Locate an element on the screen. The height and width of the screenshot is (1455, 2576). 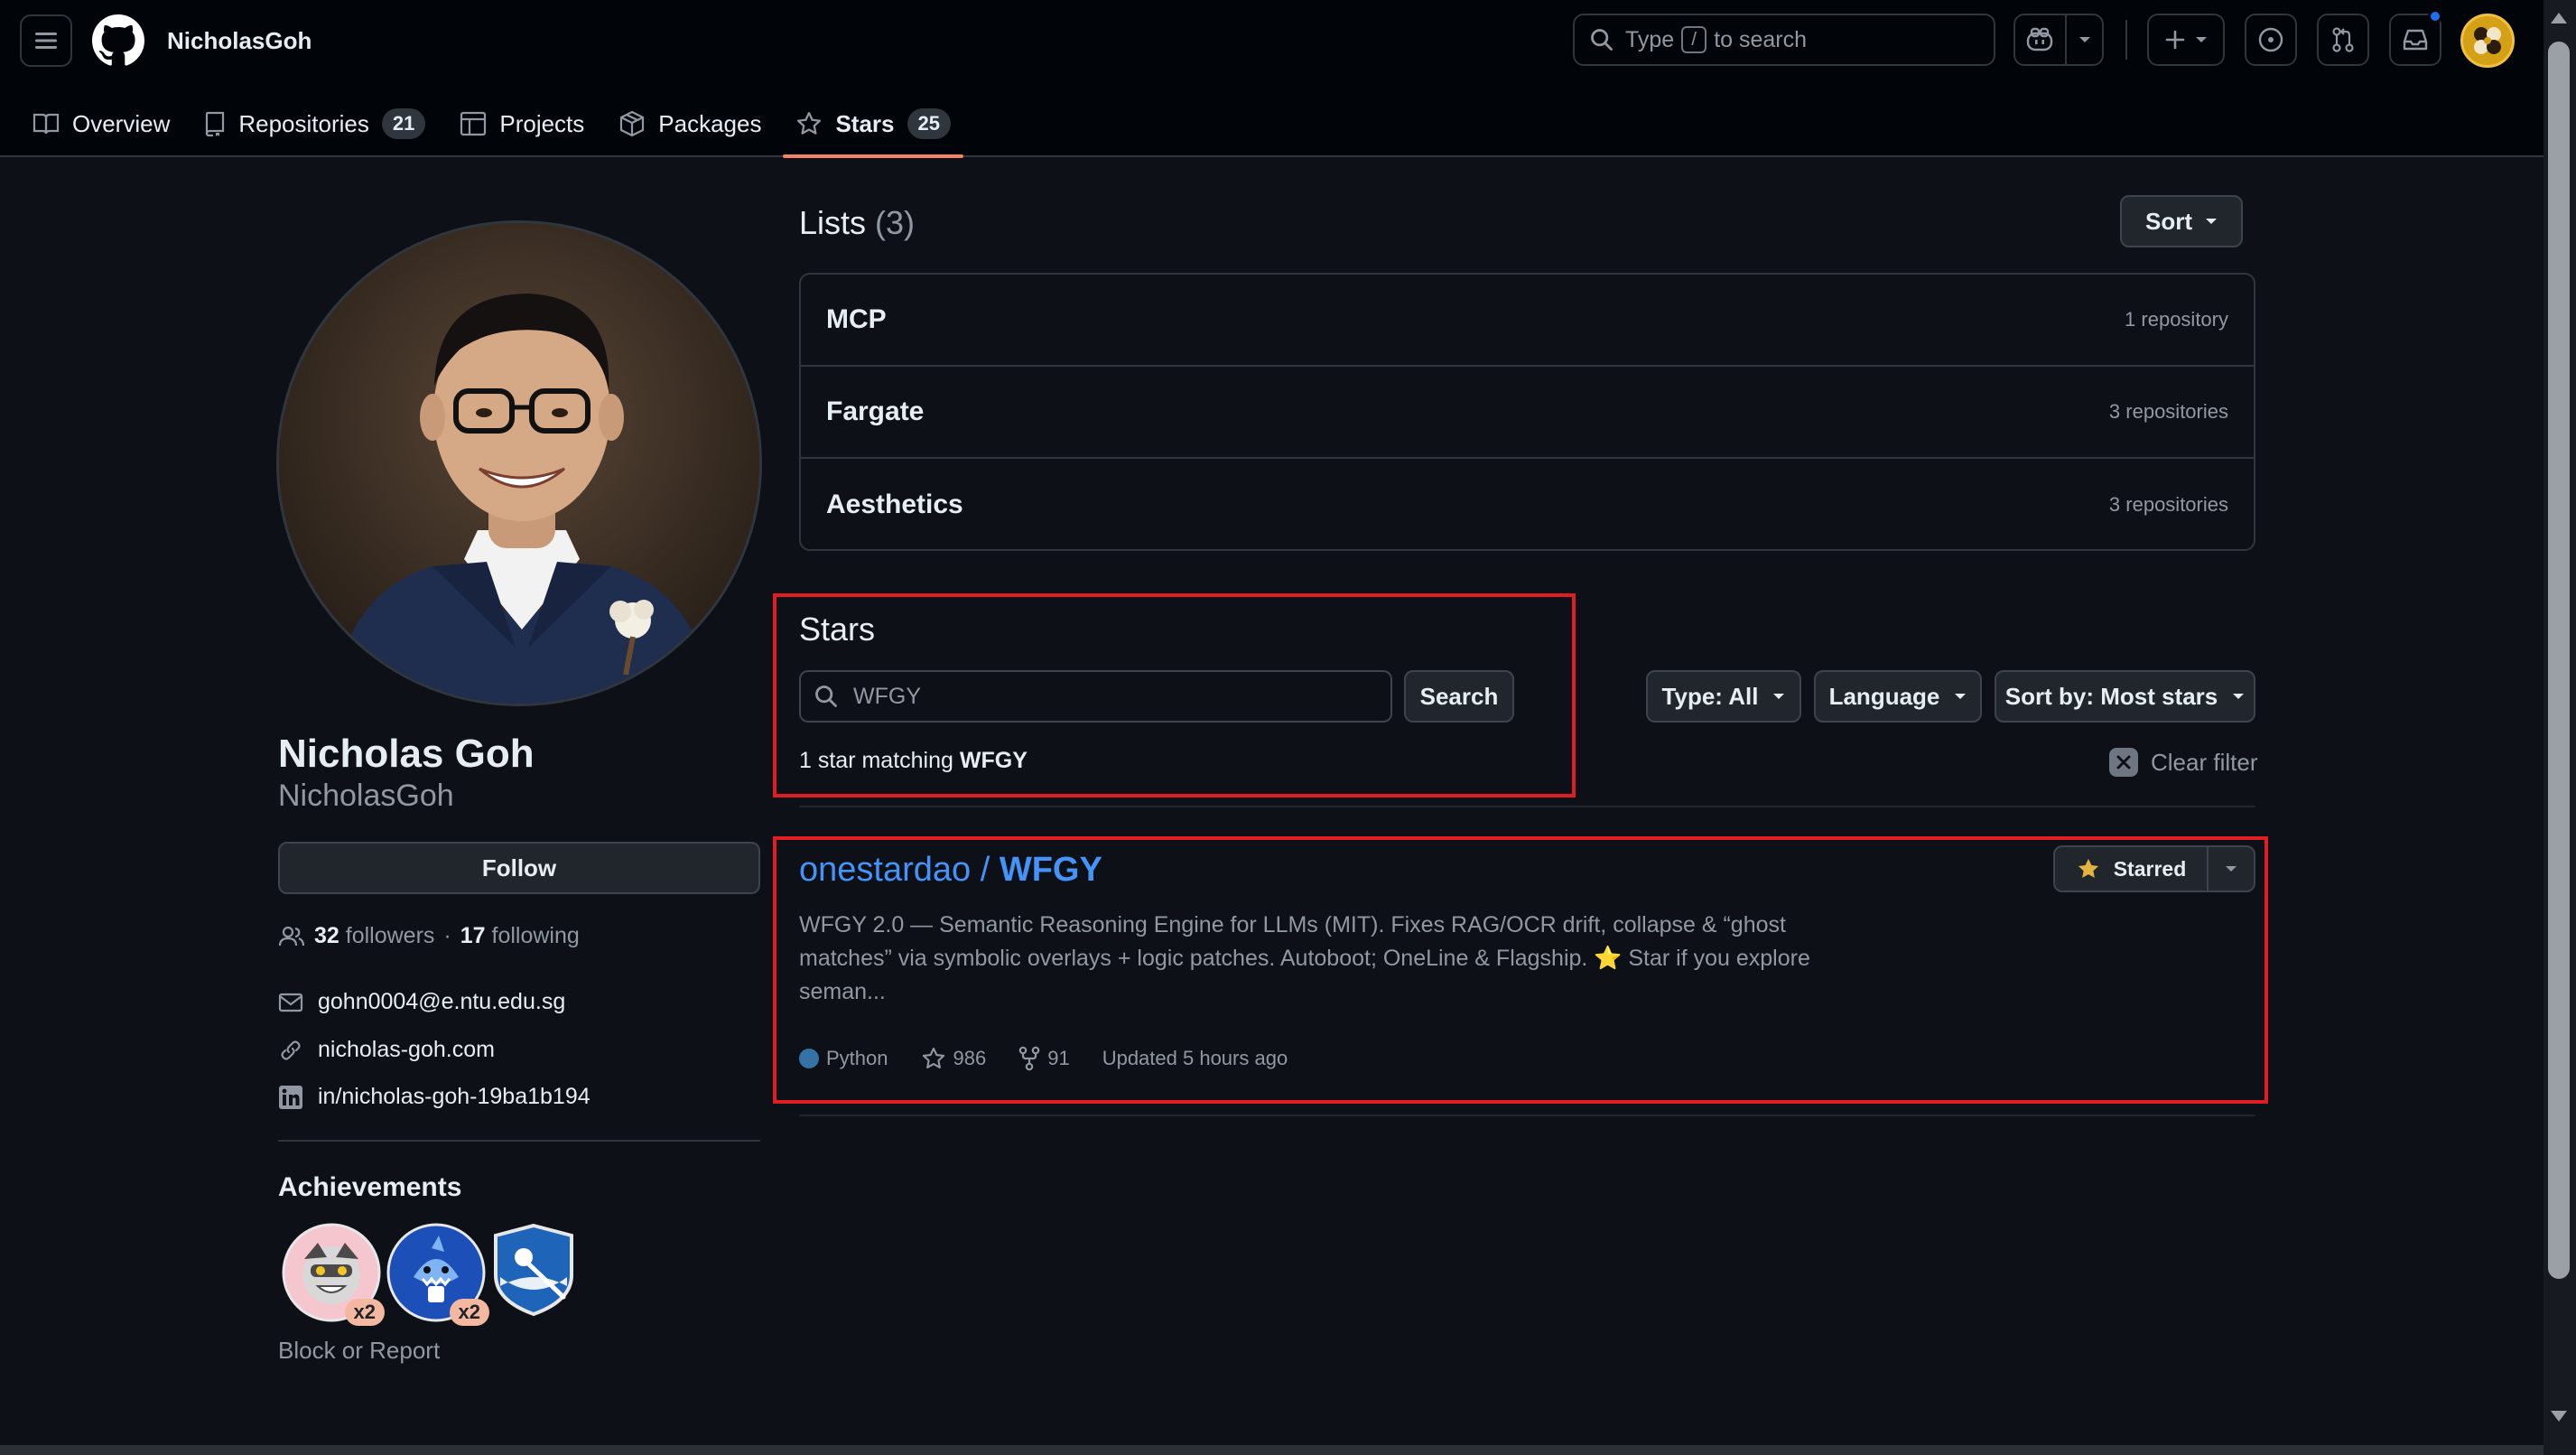
repo-language-label: Python is located at coordinates (857, 1058).